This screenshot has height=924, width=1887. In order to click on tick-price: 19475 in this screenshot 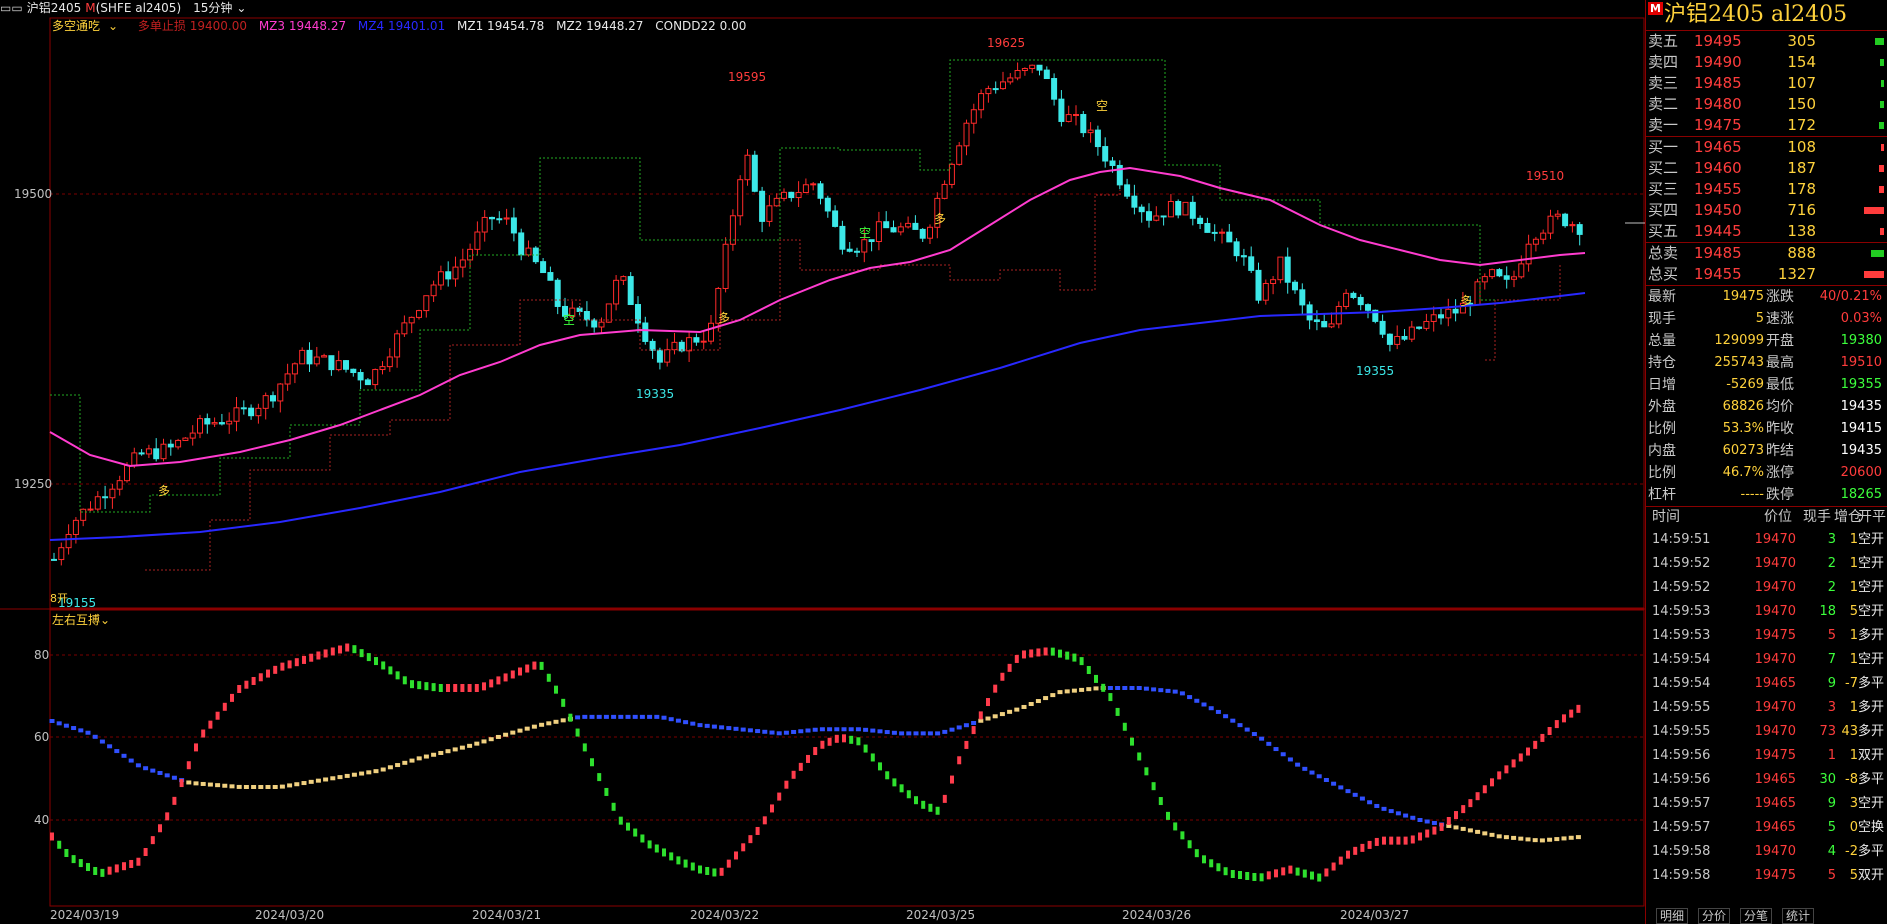, I will do `click(1775, 875)`.